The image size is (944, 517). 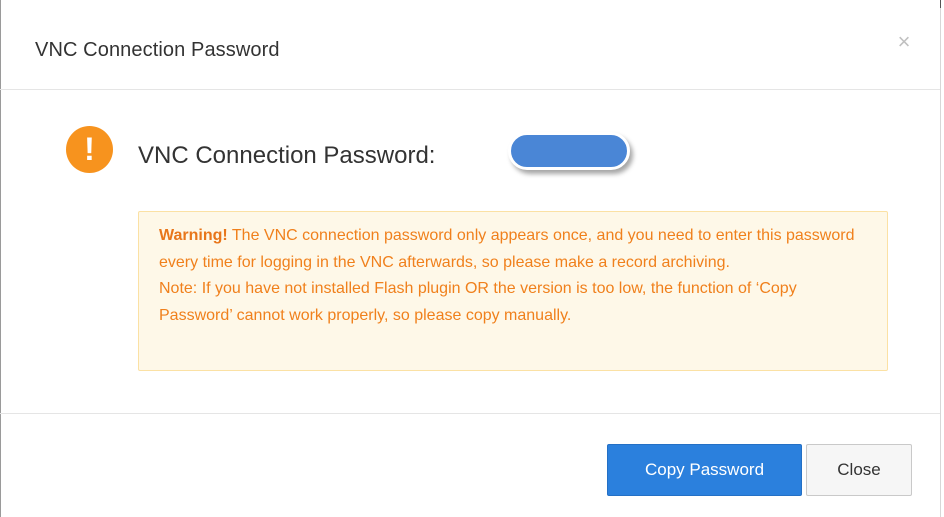 I want to click on dialog-title: VNC Connection Password, so click(x=157, y=50).